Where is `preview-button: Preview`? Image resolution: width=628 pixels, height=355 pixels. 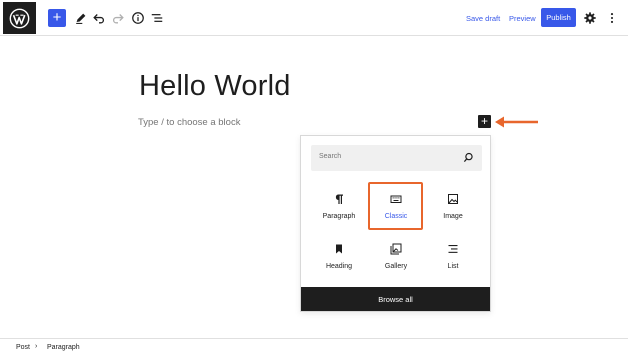
preview-button: Preview is located at coordinates (522, 18).